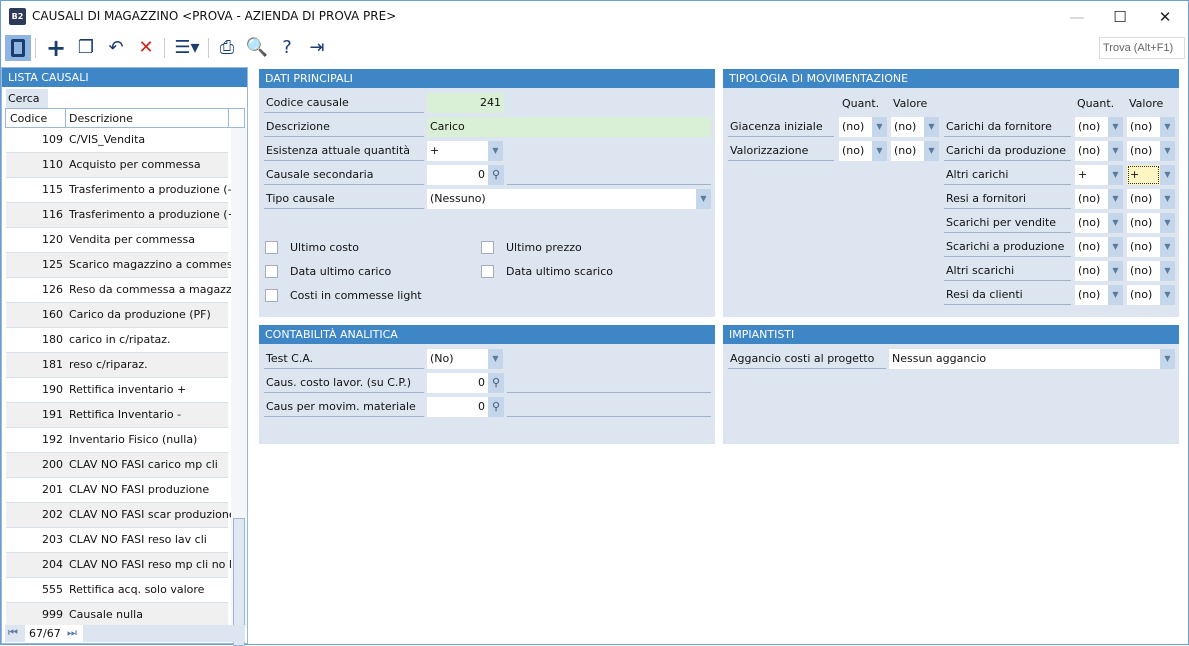 This screenshot has width=1189, height=646. What do you see at coordinates (458, 151) in the screenshot?
I see `esistenza-select: +` at bounding box center [458, 151].